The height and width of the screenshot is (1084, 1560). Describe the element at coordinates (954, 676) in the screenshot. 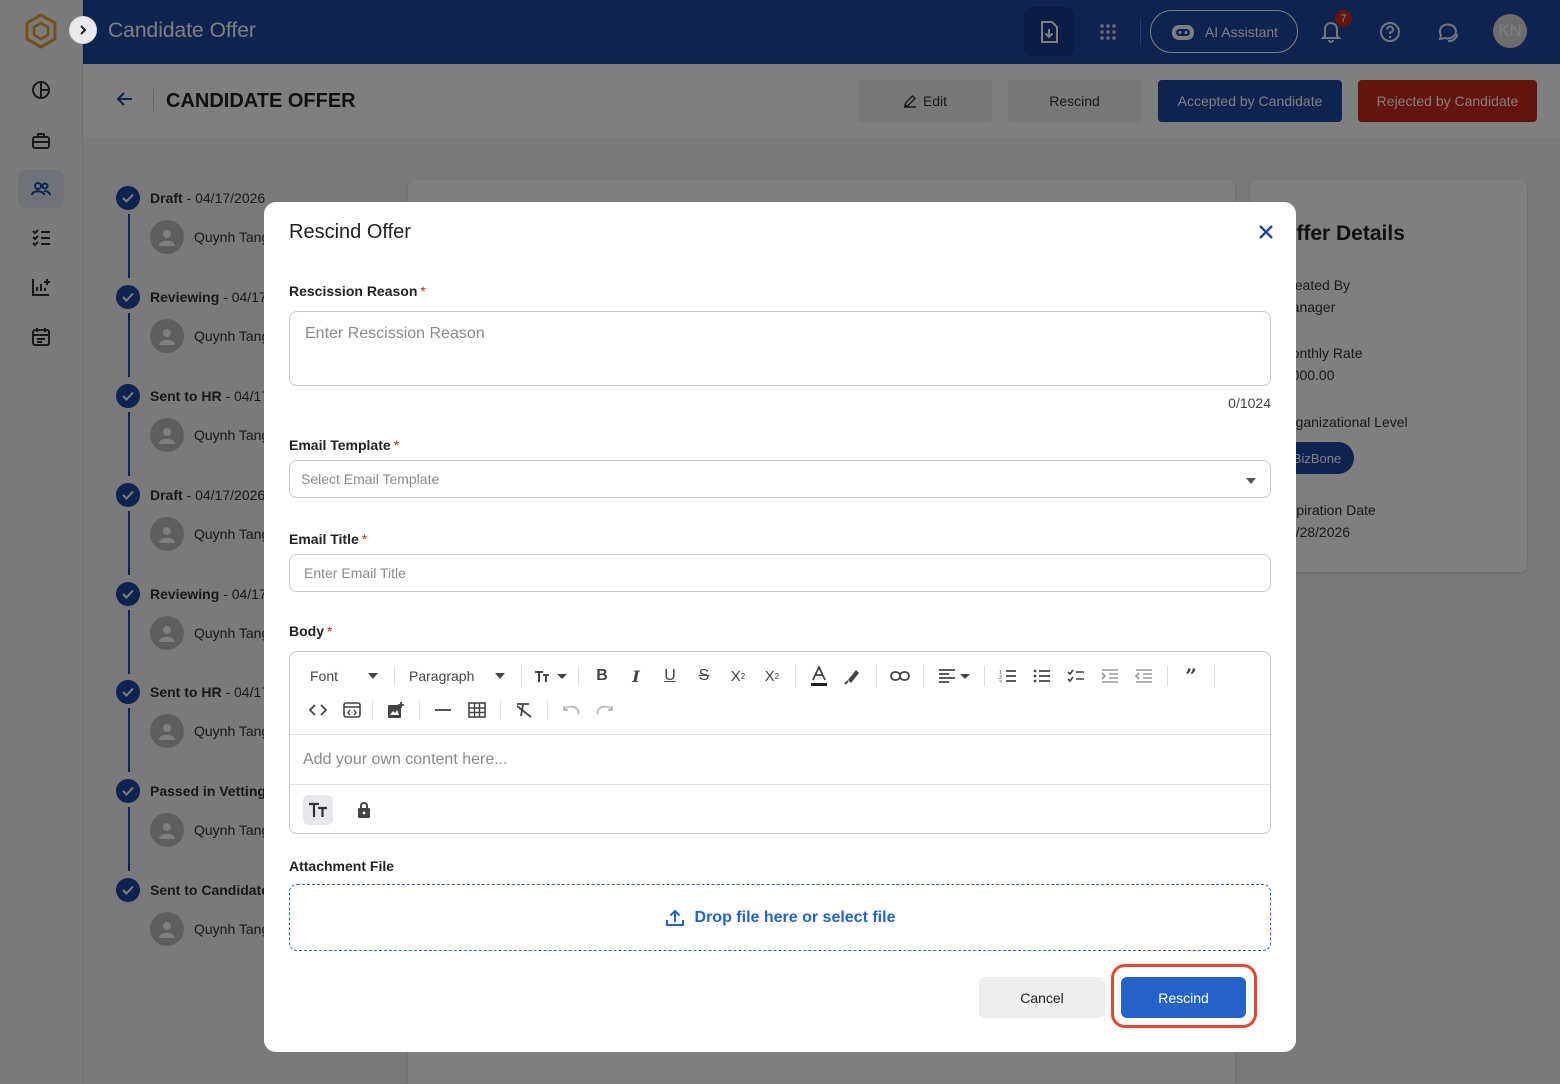

I see `align-icon` at that location.